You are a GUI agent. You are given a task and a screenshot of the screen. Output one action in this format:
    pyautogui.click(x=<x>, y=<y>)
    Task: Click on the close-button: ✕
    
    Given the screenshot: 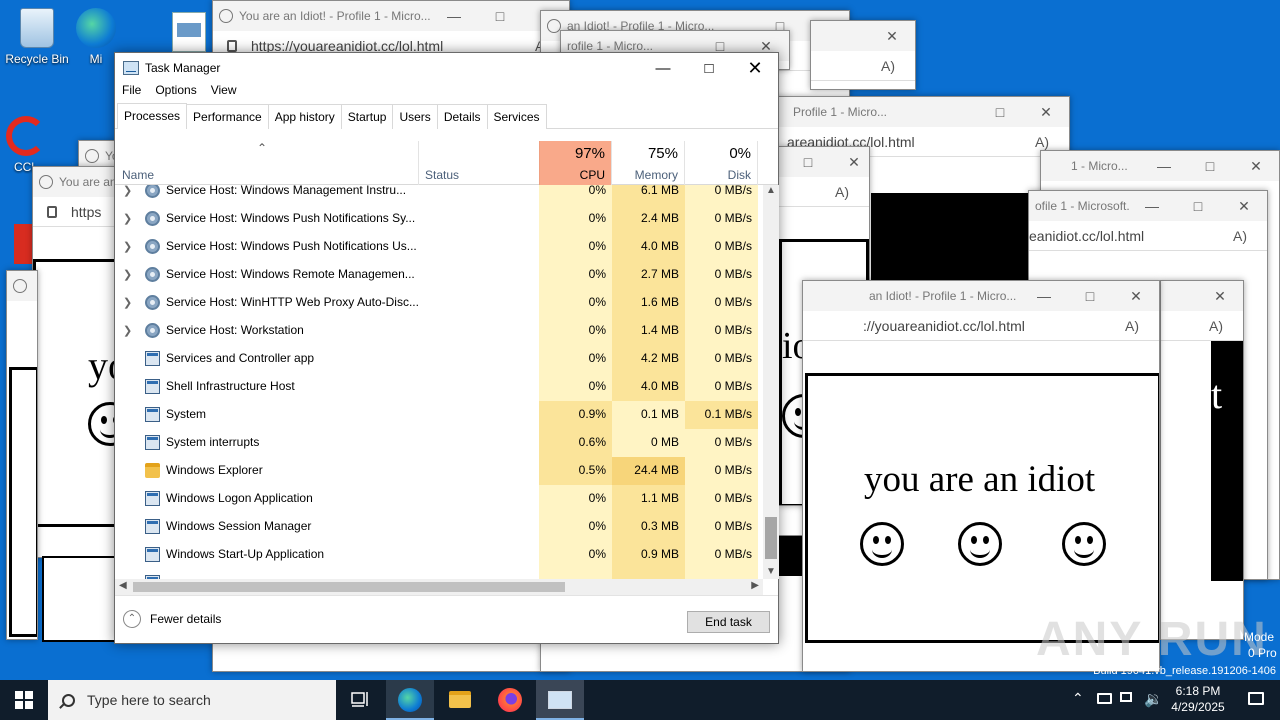 What is the action you would take?
    pyautogui.click(x=755, y=68)
    